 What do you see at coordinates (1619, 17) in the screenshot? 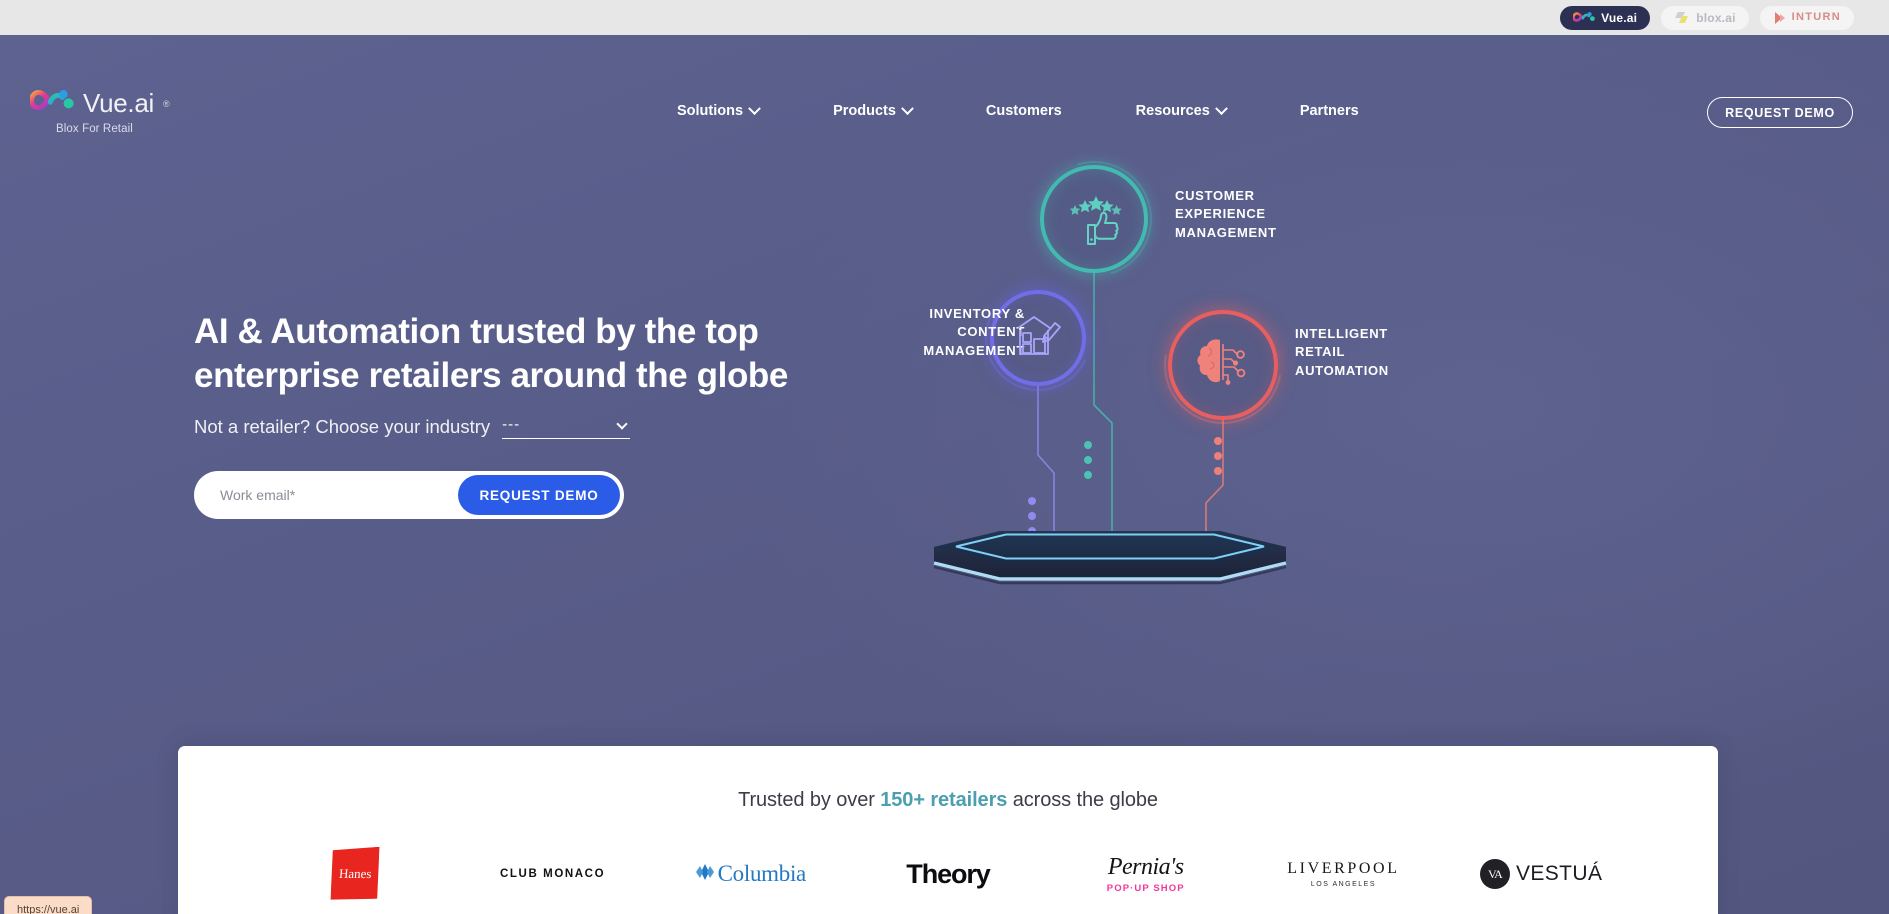
I see `brand-pill-label: Vue.ai` at bounding box center [1619, 17].